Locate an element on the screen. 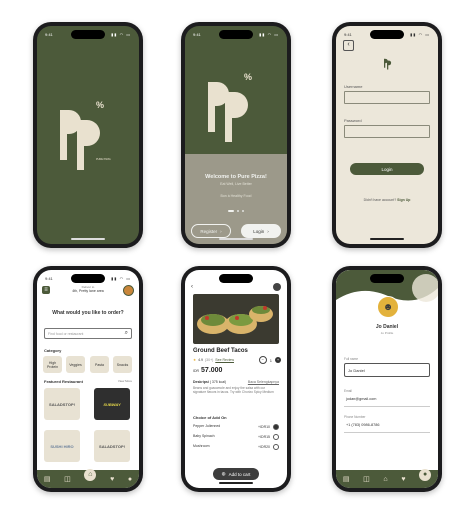 The image size is (472, 513). welcome-subtitle: Eat Well, Live Better is located at coordinates (236, 184).